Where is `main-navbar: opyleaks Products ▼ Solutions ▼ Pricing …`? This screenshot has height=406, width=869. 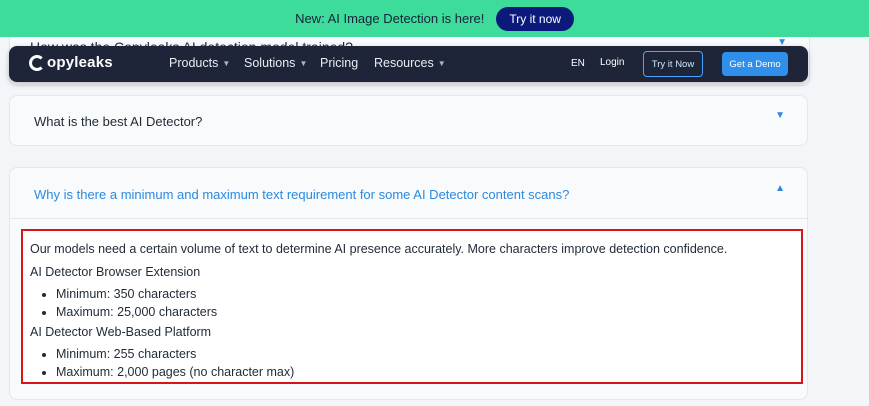 main-navbar: opyleaks Products ▼ Solutions ▼ Pricing … is located at coordinates (408, 64).